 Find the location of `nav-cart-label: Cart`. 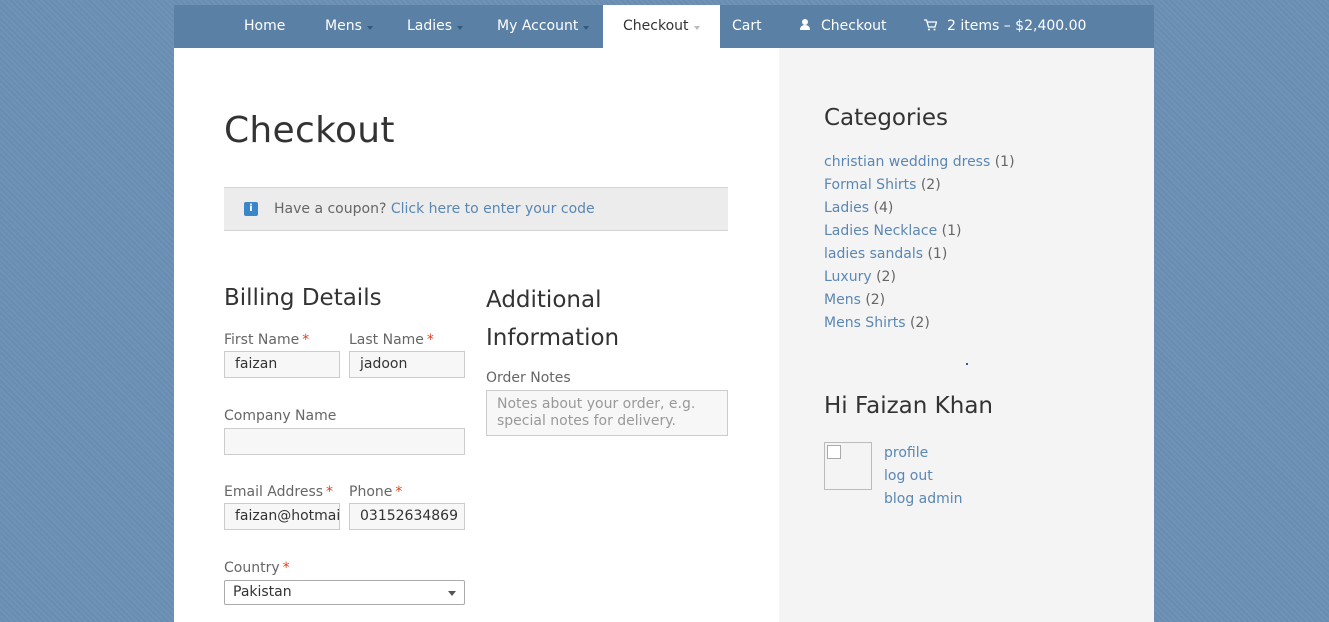

nav-cart-label: Cart is located at coordinates (747, 26).